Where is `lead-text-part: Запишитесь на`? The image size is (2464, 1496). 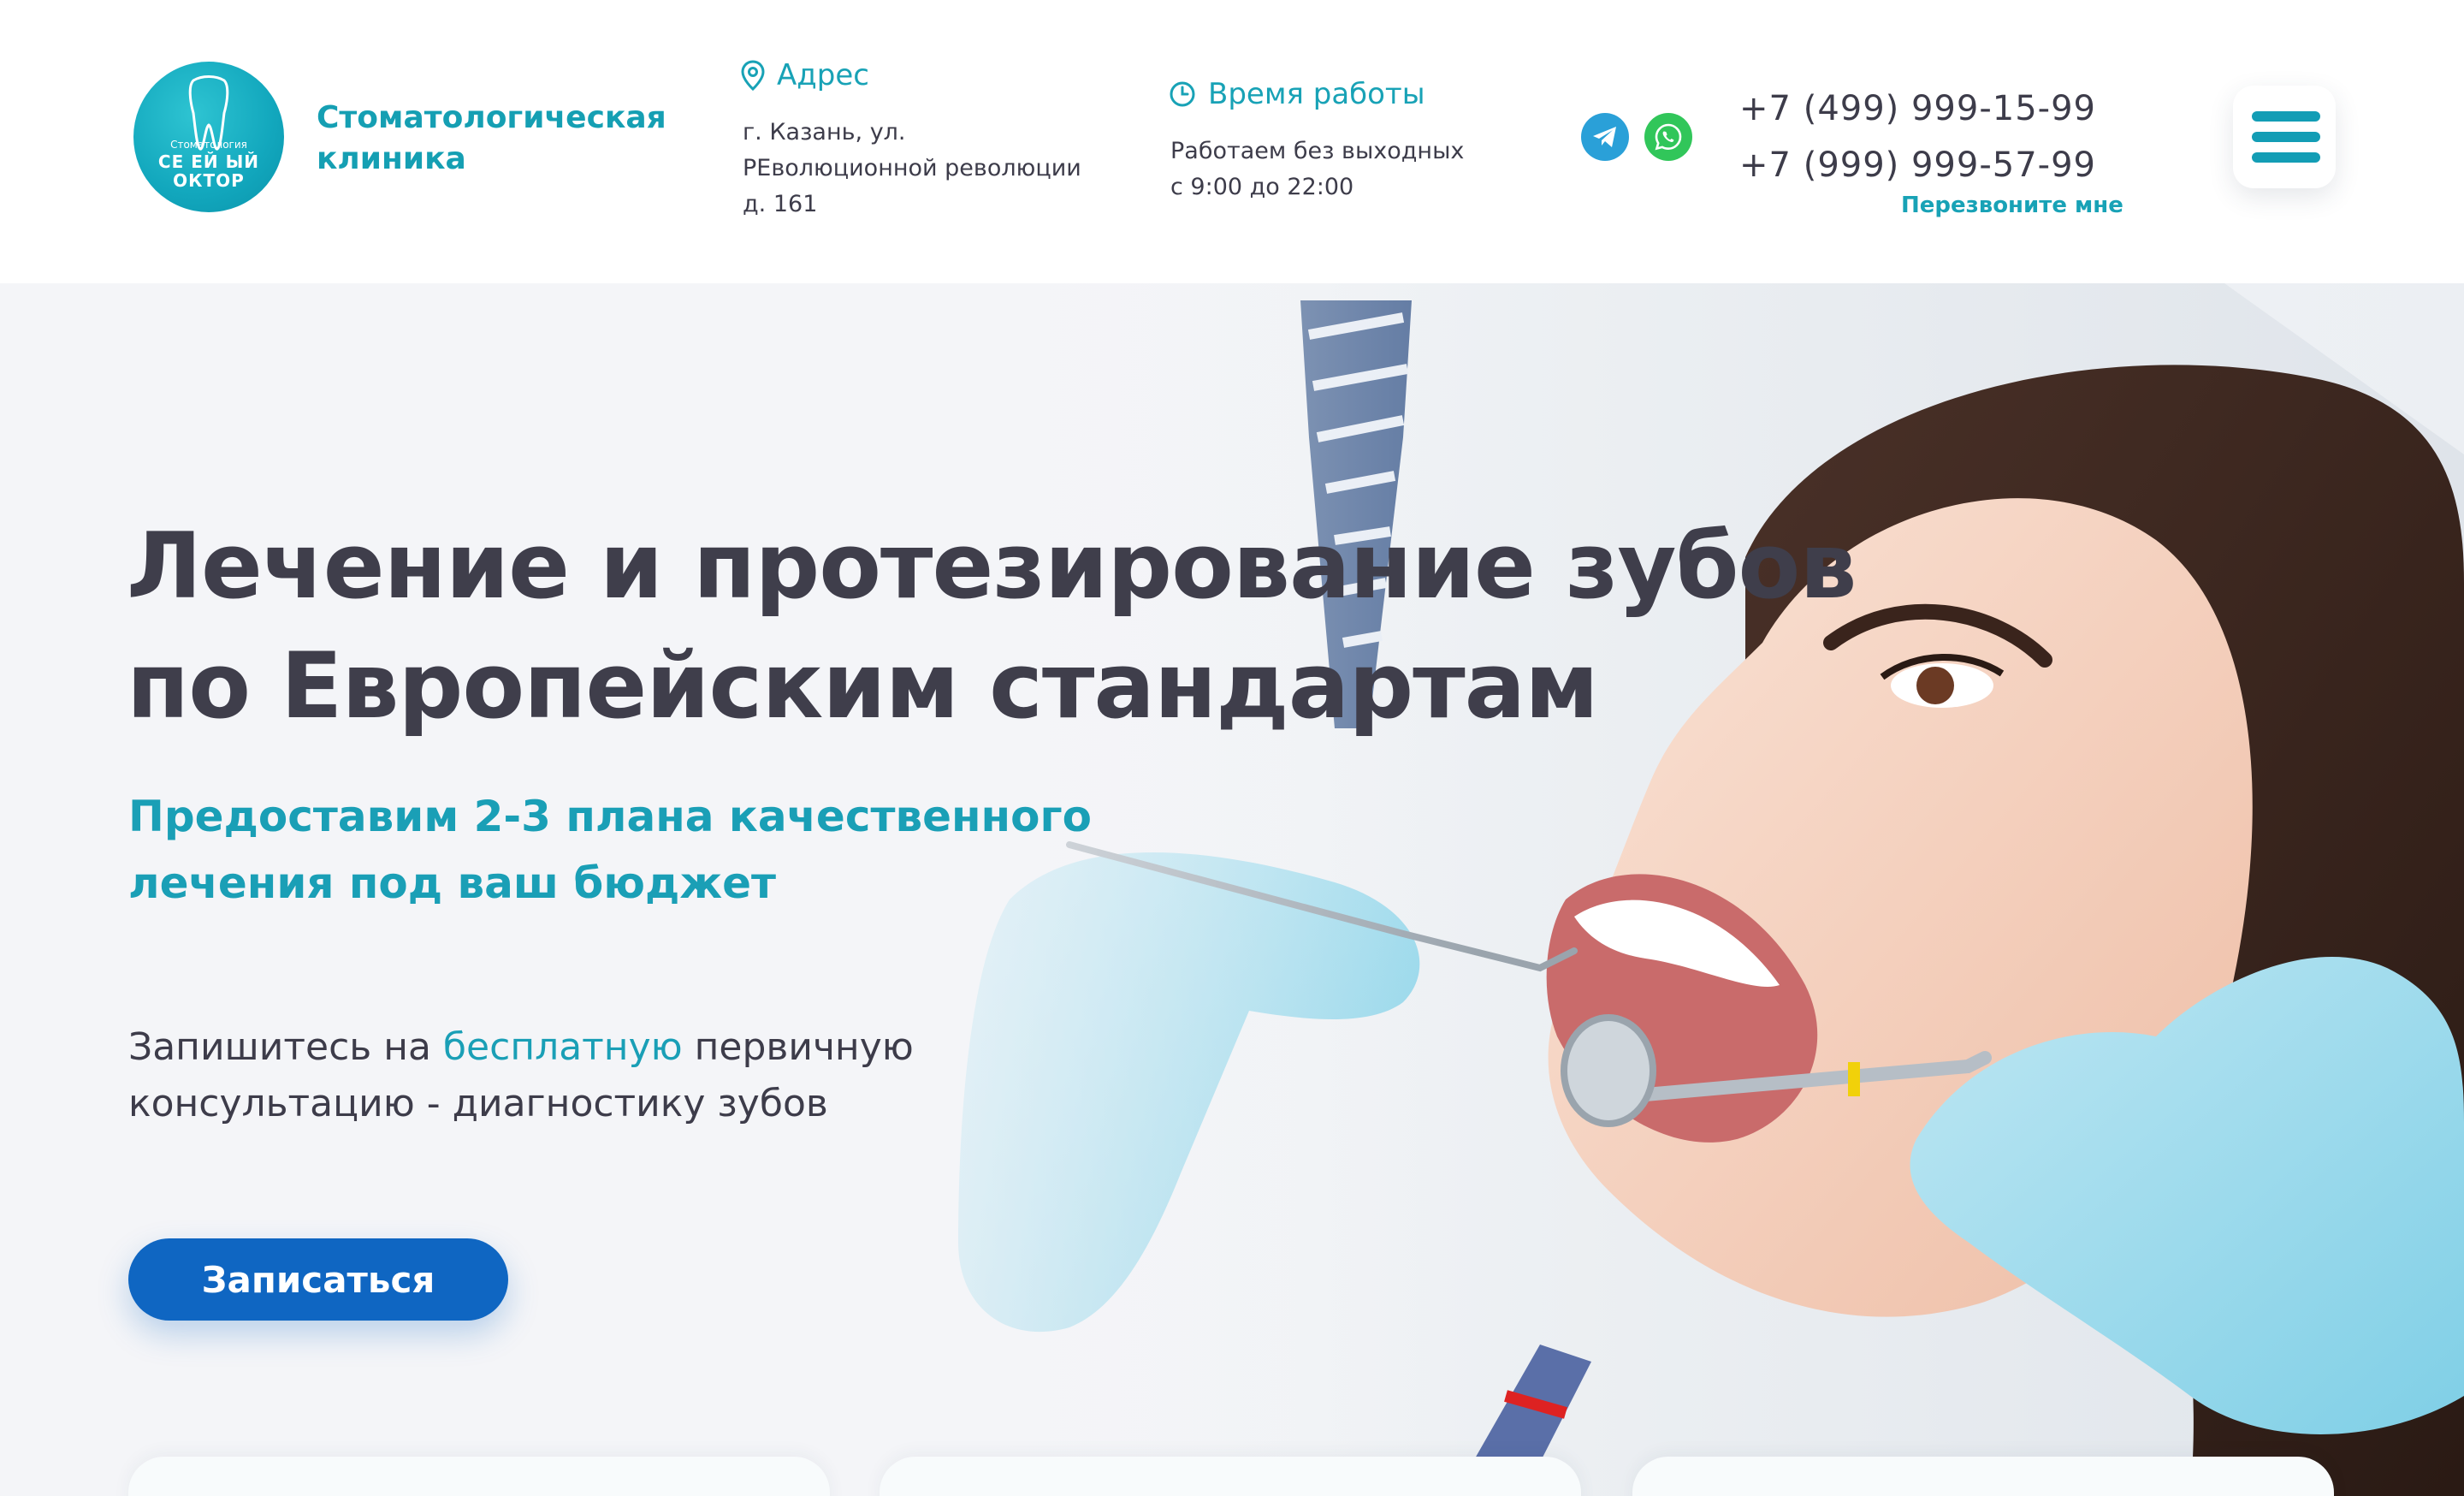 lead-text-part: Запишитесь на is located at coordinates (285, 1047).